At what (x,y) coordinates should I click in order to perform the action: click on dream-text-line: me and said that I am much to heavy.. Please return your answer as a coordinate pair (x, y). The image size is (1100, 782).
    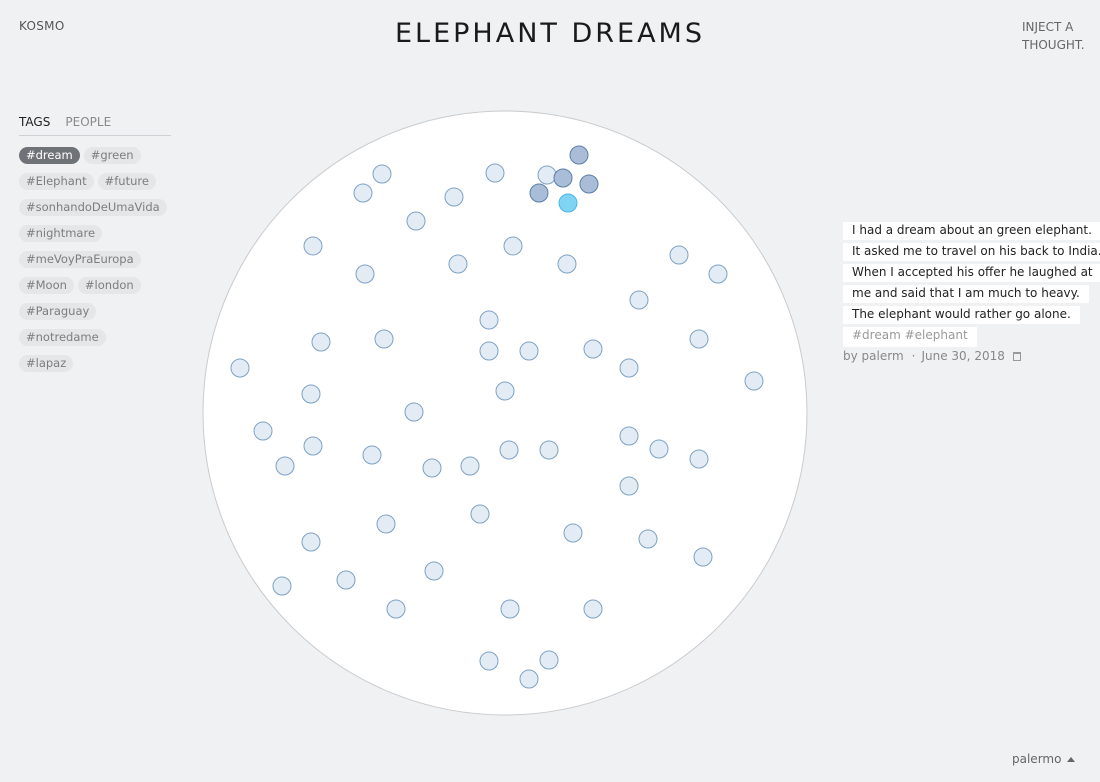
    Looking at the image, I should click on (966, 294).